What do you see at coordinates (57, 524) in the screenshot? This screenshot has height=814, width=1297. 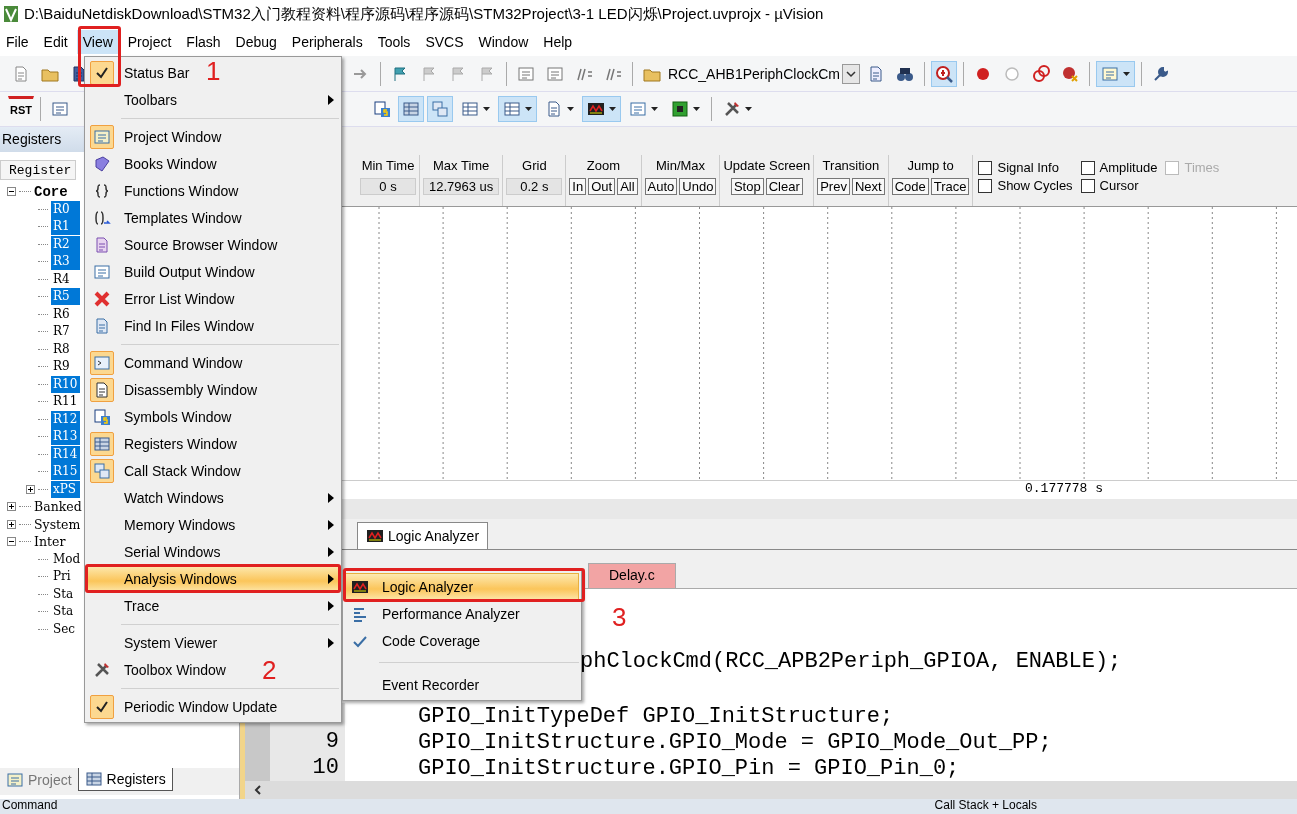 I see `tree-item: System` at bounding box center [57, 524].